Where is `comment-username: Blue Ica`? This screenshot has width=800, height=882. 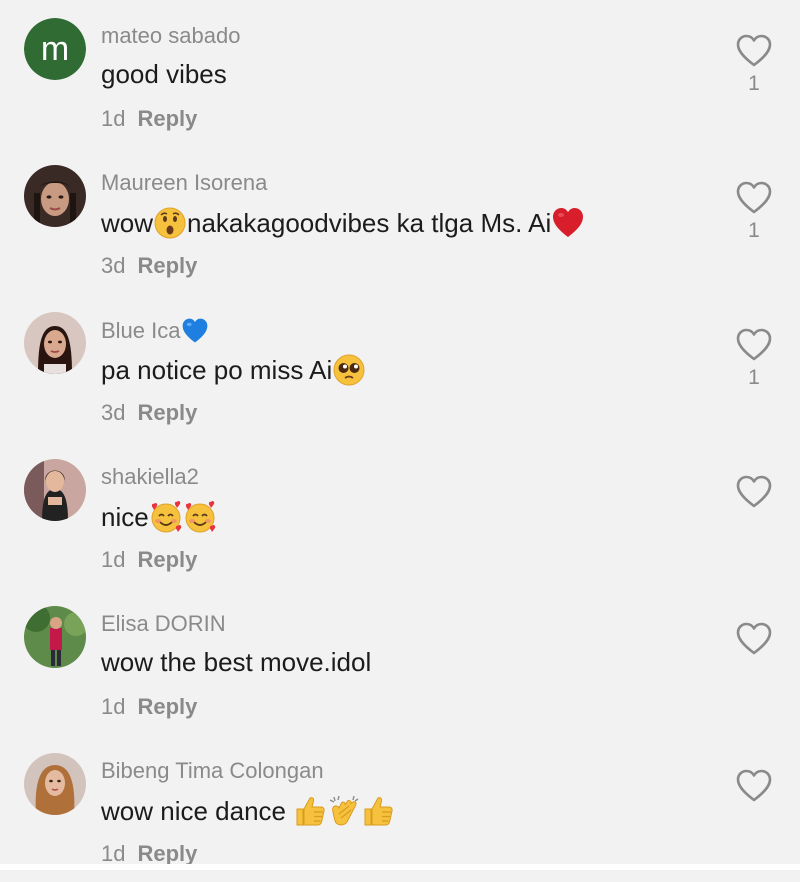
comment-username: Blue Ica is located at coordinates (155, 331).